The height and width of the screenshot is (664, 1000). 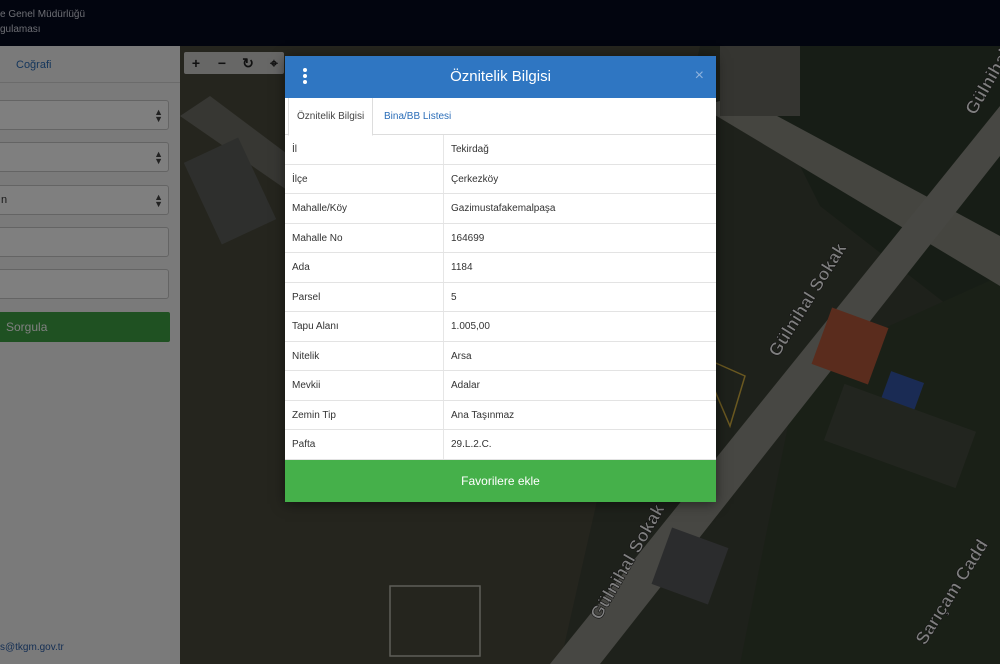 I want to click on attribute-value: Tekirdağ, so click(x=470, y=149).